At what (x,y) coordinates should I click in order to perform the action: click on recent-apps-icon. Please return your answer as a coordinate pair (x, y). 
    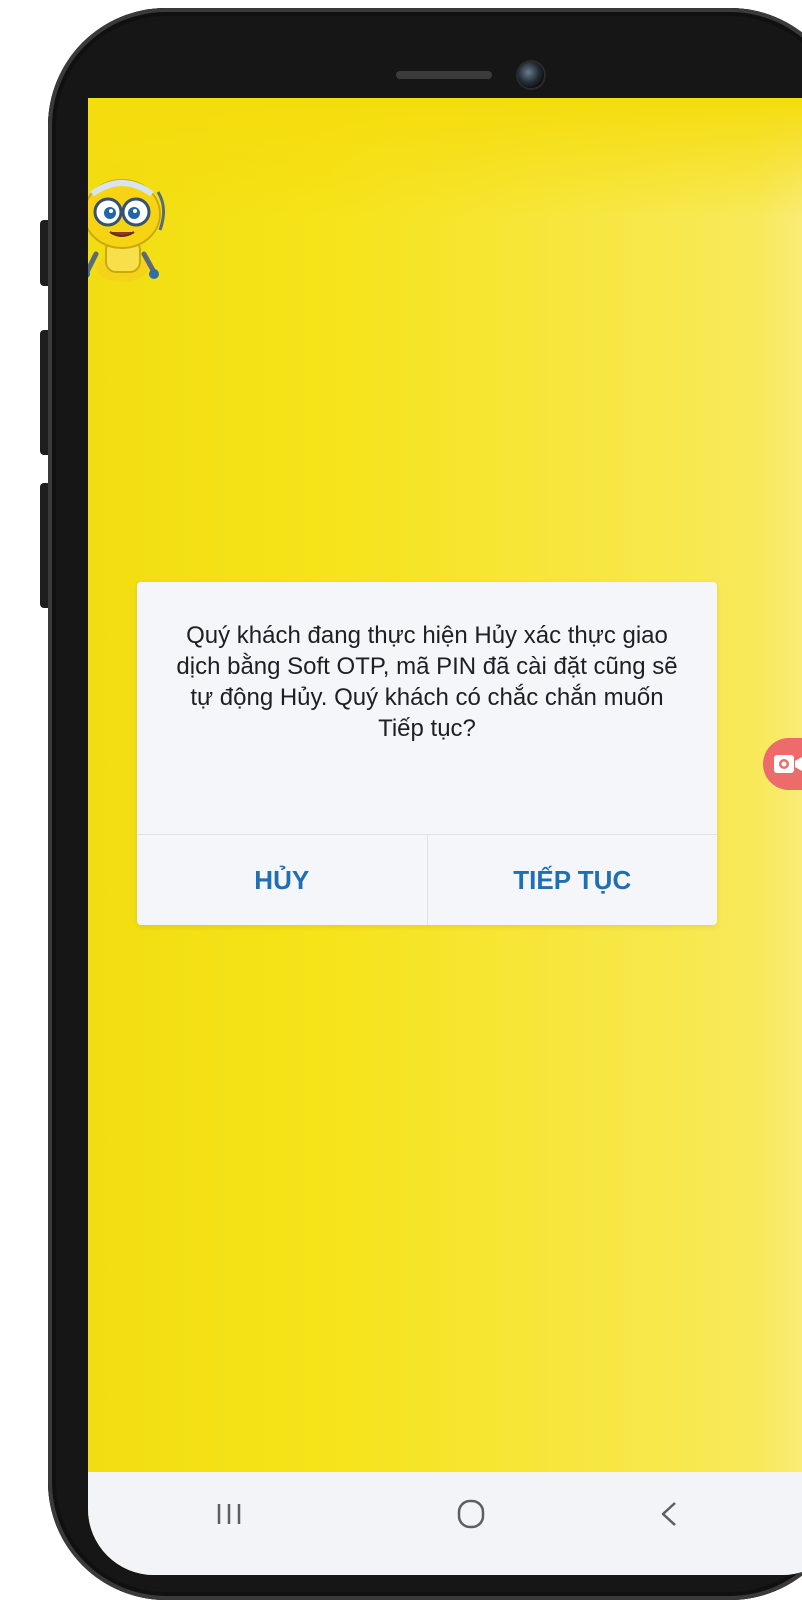
    Looking at the image, I should click on (229, 1514).